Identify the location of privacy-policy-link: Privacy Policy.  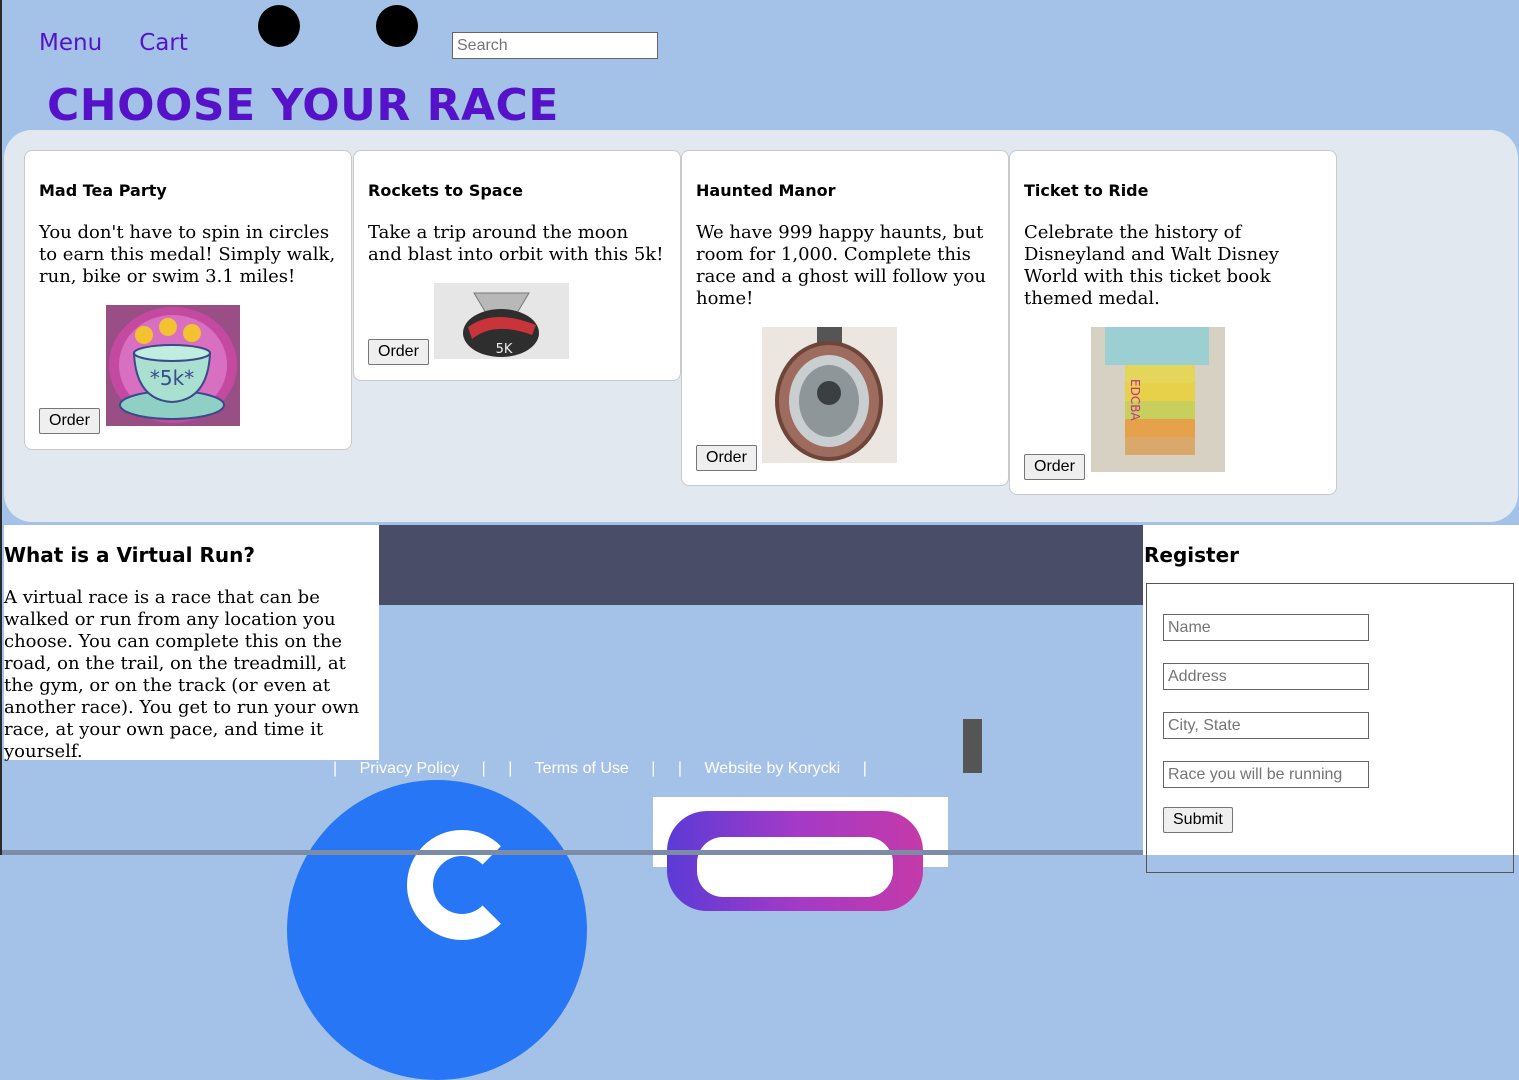
(410, 768).